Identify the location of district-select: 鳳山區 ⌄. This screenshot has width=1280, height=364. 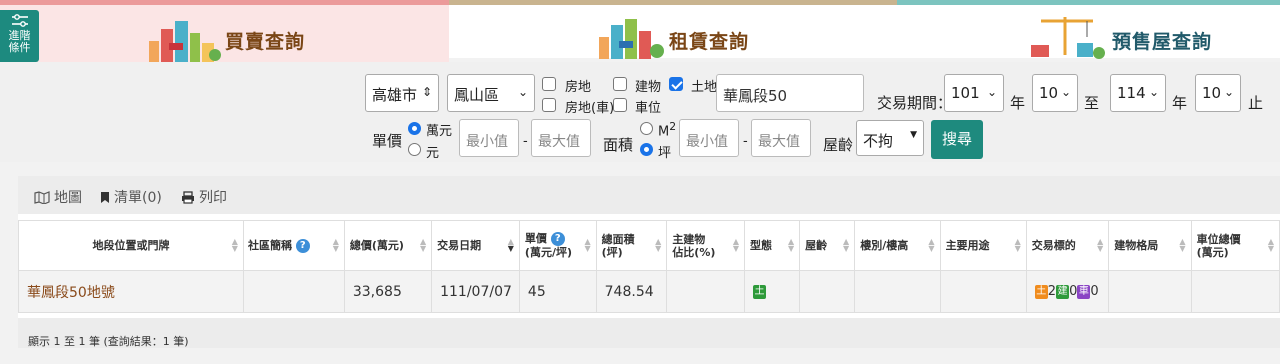
(491, 93).